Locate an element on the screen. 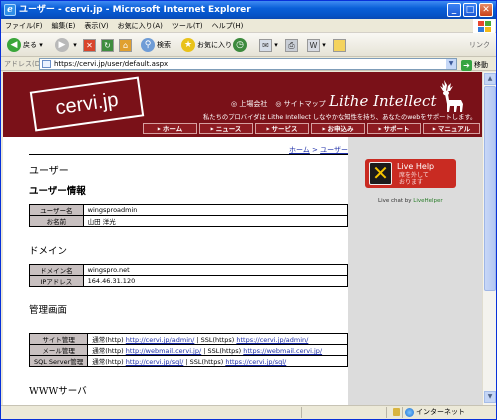 Image resolution: width=497 pixels, height=420 pixels. star-icon: ★ is located at coordinates (188, 45).